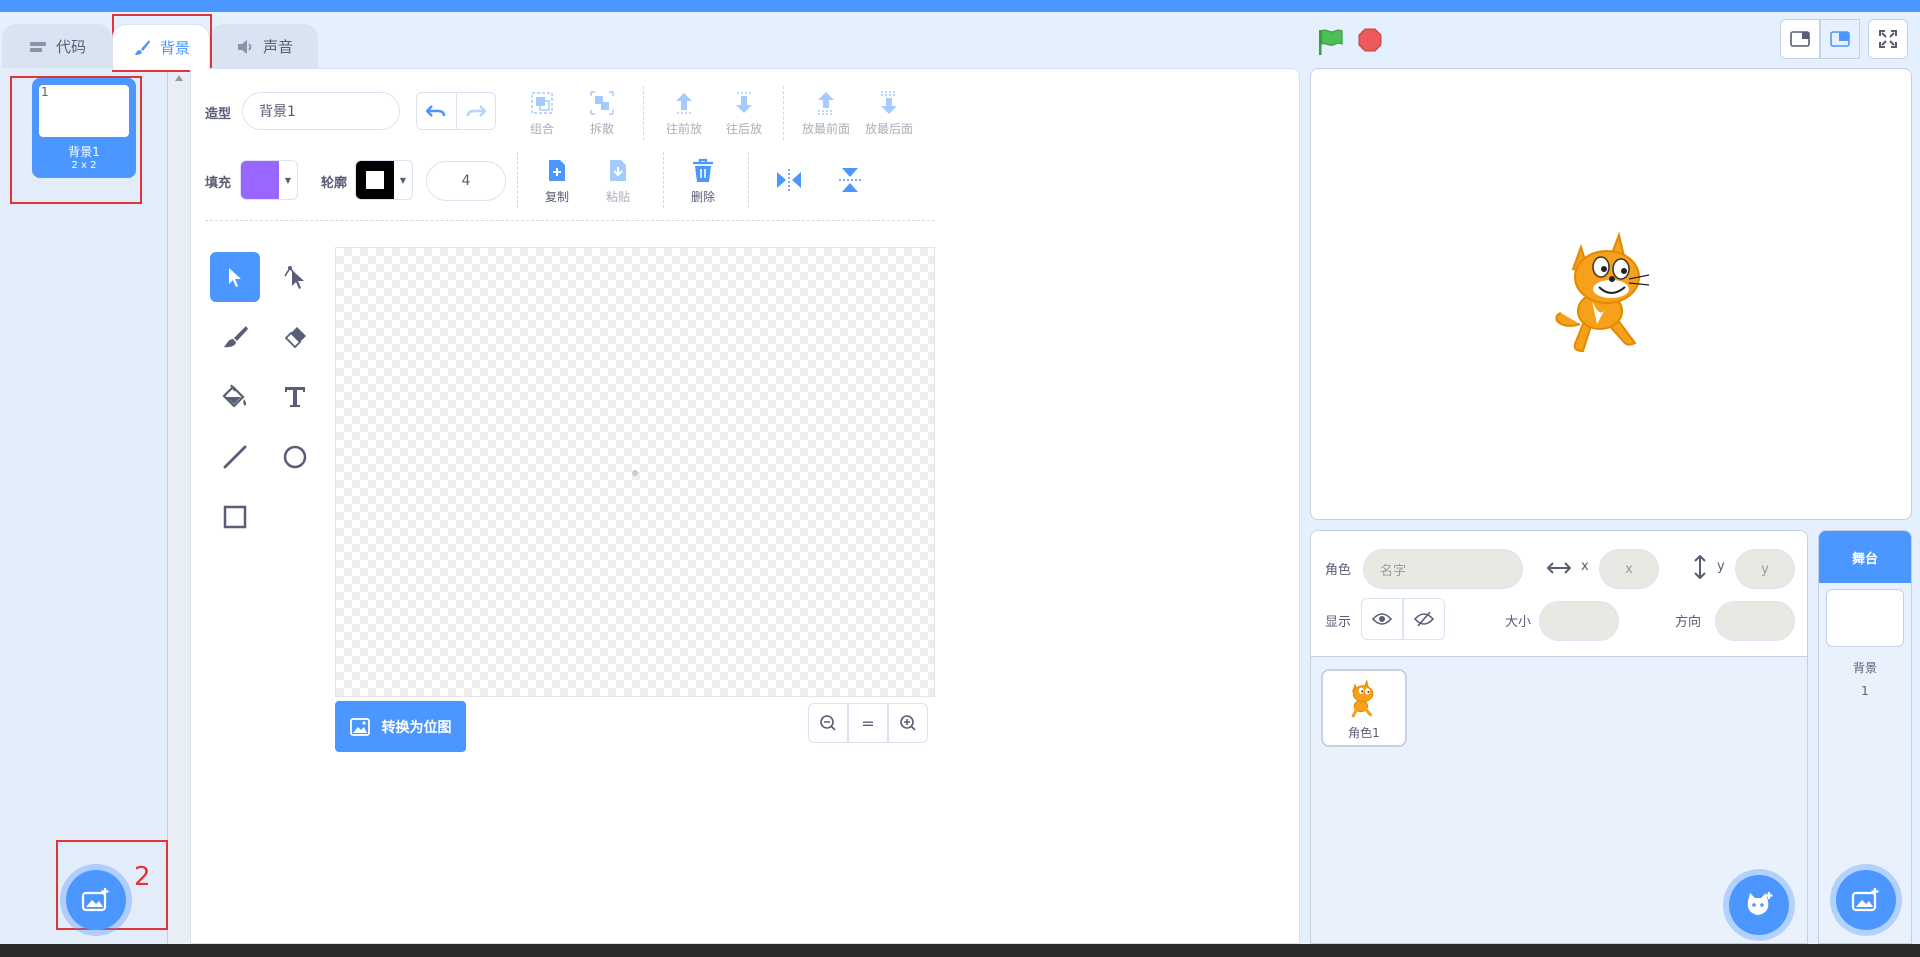 The width and height of the screenshot is (1920, 957). I want to click on fill-tool, so click(235, 397).